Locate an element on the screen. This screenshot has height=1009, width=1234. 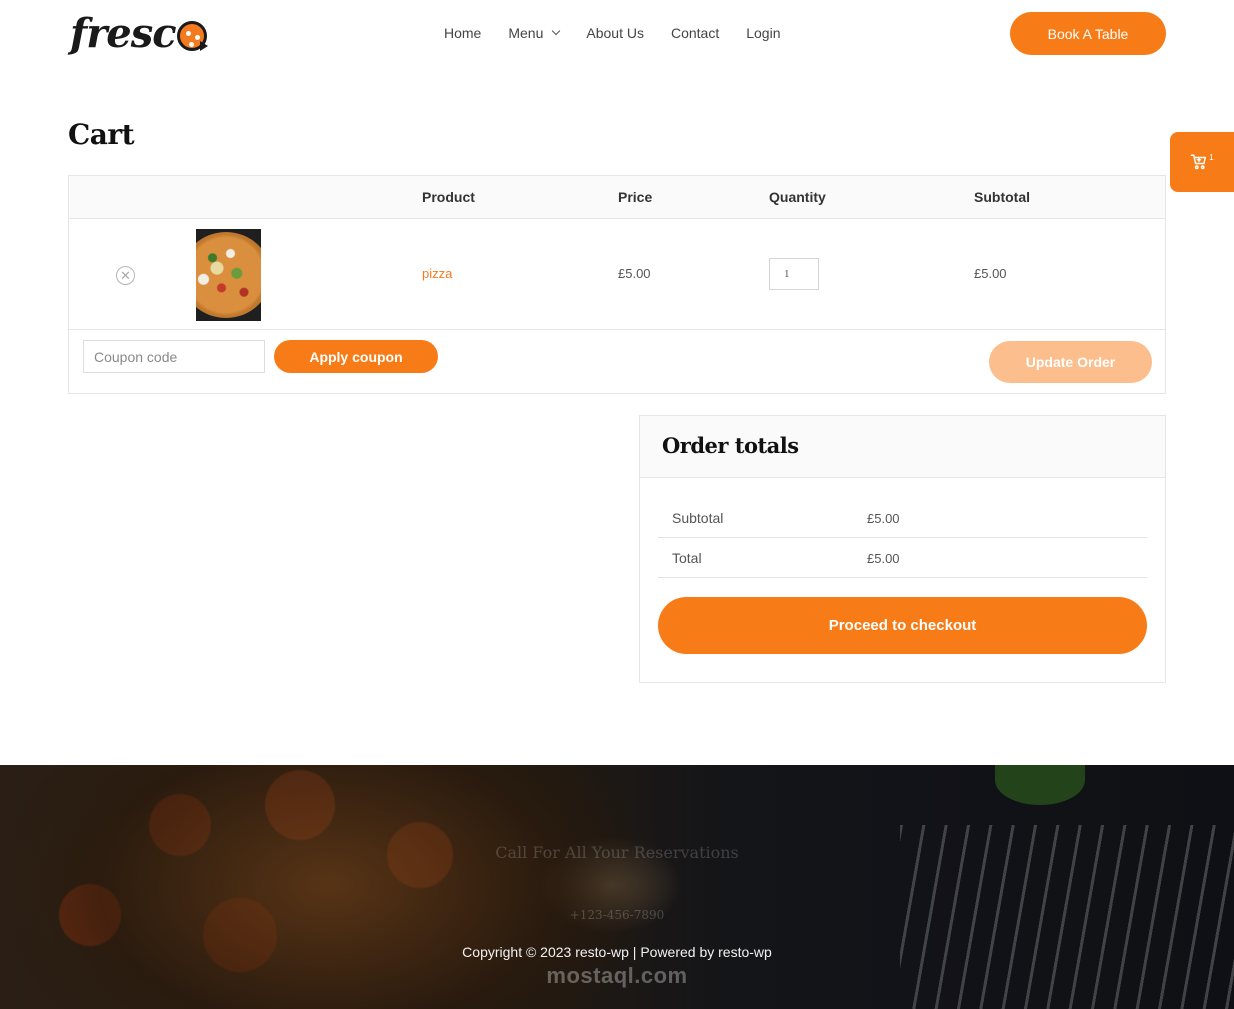
column-header-product: Product is located at coordinates (448, 197).